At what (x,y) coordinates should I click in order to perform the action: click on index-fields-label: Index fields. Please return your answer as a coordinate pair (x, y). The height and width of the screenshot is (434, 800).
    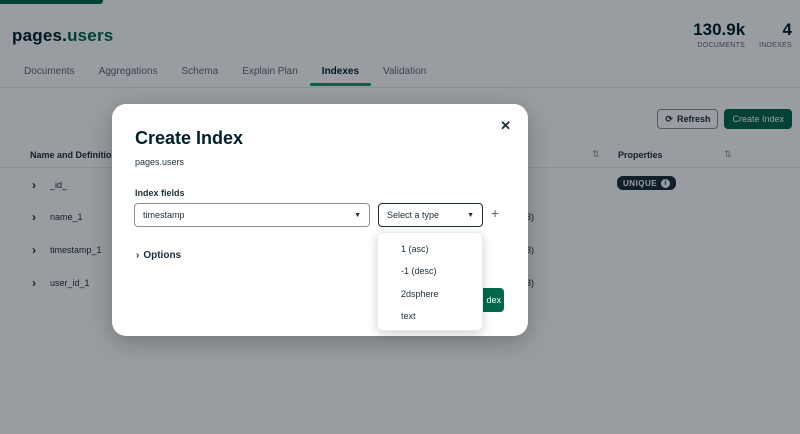
    Looking at the image, I should click on (160, 193).